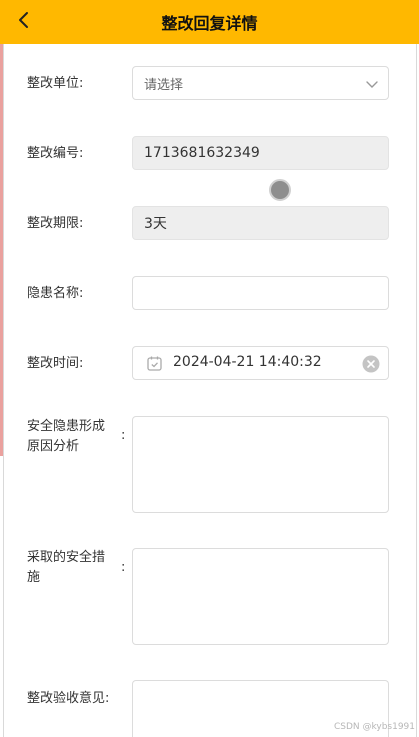 Image resolution: width=419 pixels, height=737 pixels. Describe the element at coordinates (164, 85) in the screenshot. I see `unit-select-value: 请选择` at that location.